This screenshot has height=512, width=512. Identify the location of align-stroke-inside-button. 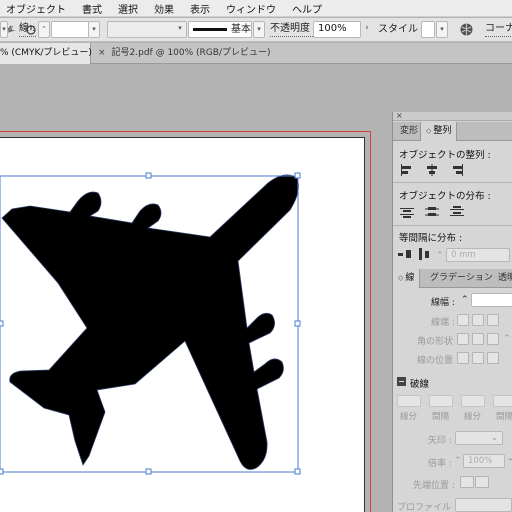
(478, 358).